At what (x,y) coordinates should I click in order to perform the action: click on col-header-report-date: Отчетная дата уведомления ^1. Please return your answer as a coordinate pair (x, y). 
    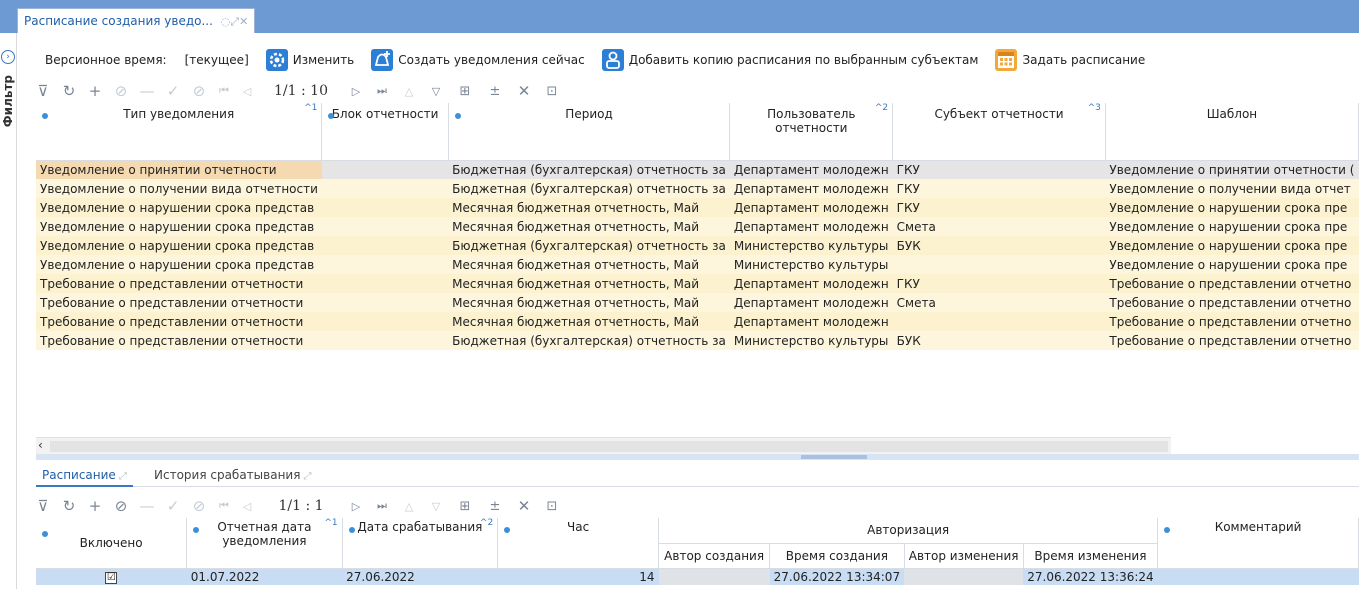
    Looking at the image, I should click on (264, 543).